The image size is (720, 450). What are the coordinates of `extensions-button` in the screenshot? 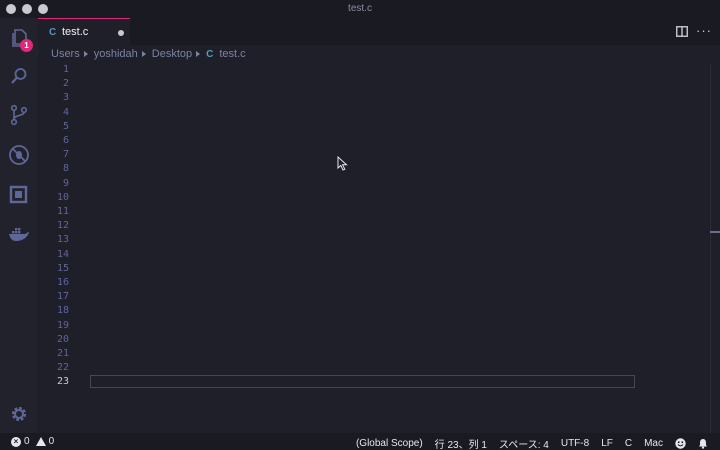 It's located at (19, 194).